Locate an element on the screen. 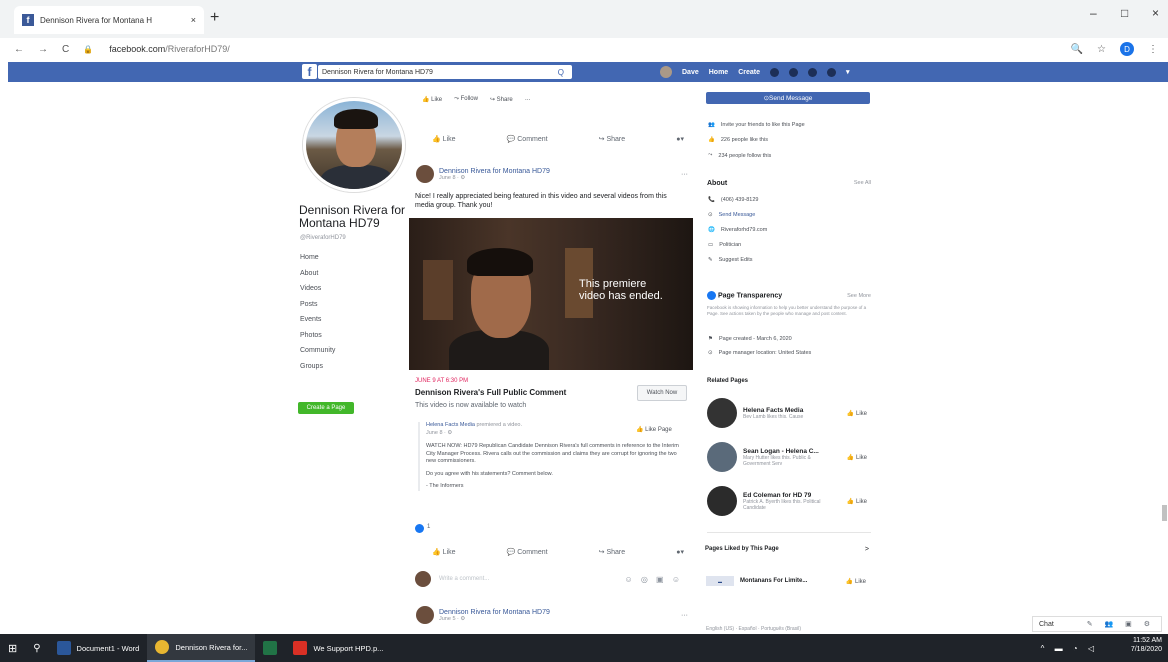 Image resolution: width=1168 pixels, height=662 pixels. category: ▭ Politician is located at coordinates (725, 245).